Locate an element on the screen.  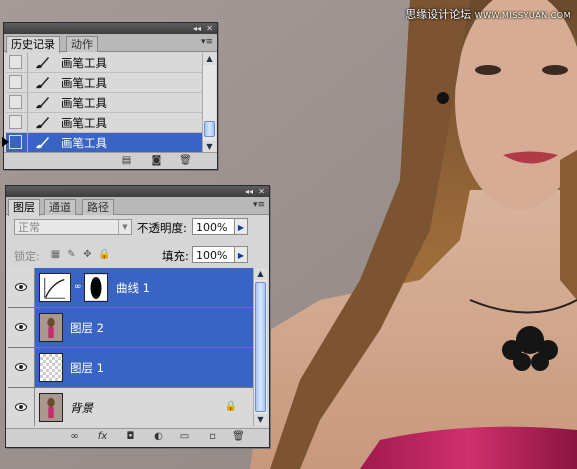
link-layers-icon: ∞ is located at coordinates (74, 436).